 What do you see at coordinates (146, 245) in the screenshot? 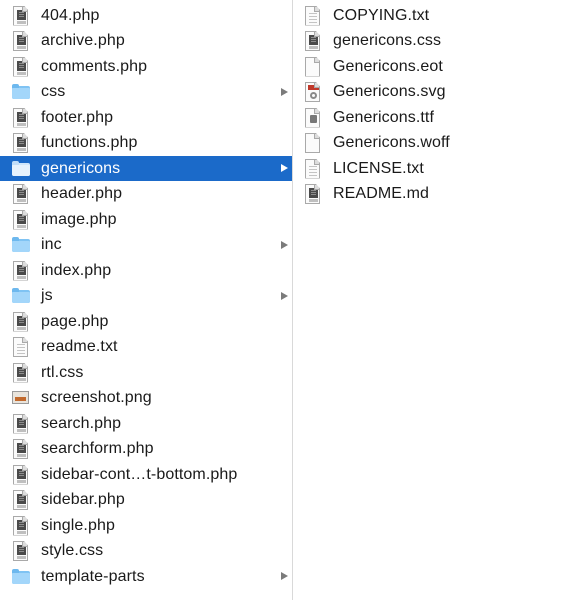
I see `folder-row: inc` at bounding box center [146, 245].